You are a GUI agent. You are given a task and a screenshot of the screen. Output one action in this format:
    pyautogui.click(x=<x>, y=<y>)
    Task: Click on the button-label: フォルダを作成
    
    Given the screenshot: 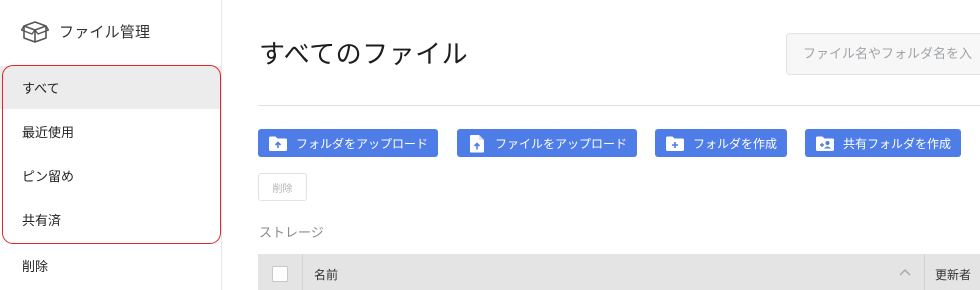 What is the action you would take?
    pyautogui.click(x=735, y=143)
    